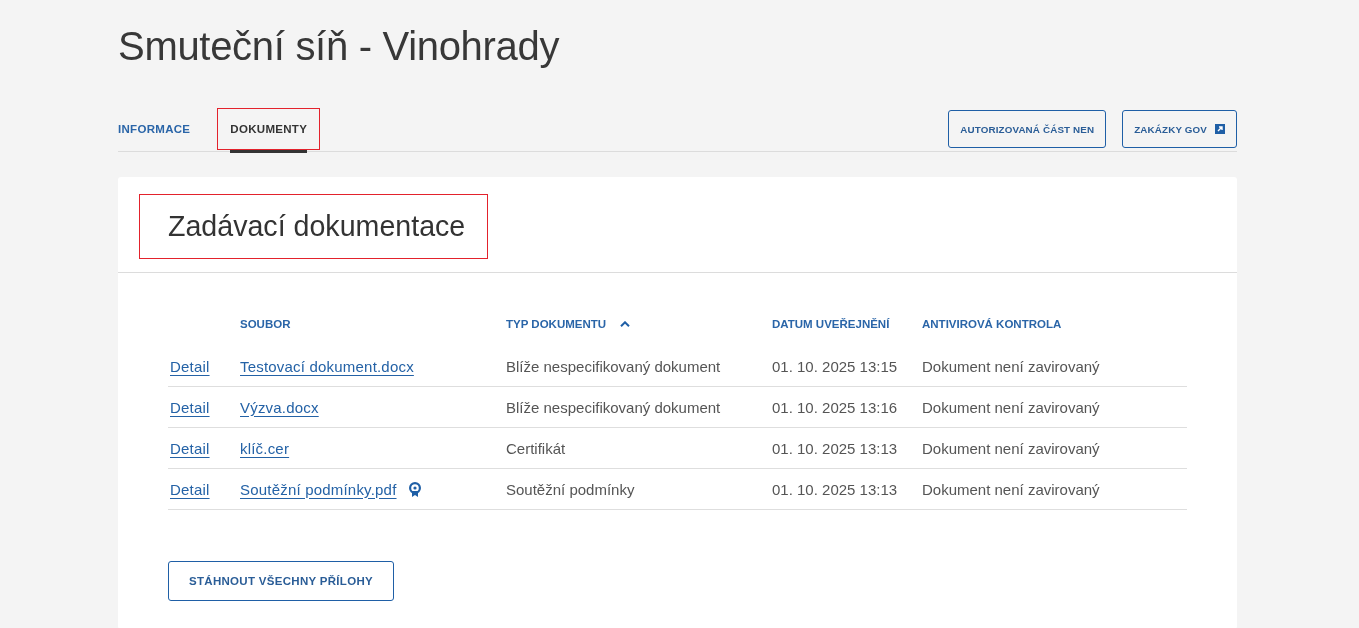 Image resolution: width=1359 pixels, height=628 pixels. Describe the element at coordinates (281, 581) in the screenshot. I see `download-all-button: STÁHNOUT VŠECHNY PŘÍLOHY` at that location.